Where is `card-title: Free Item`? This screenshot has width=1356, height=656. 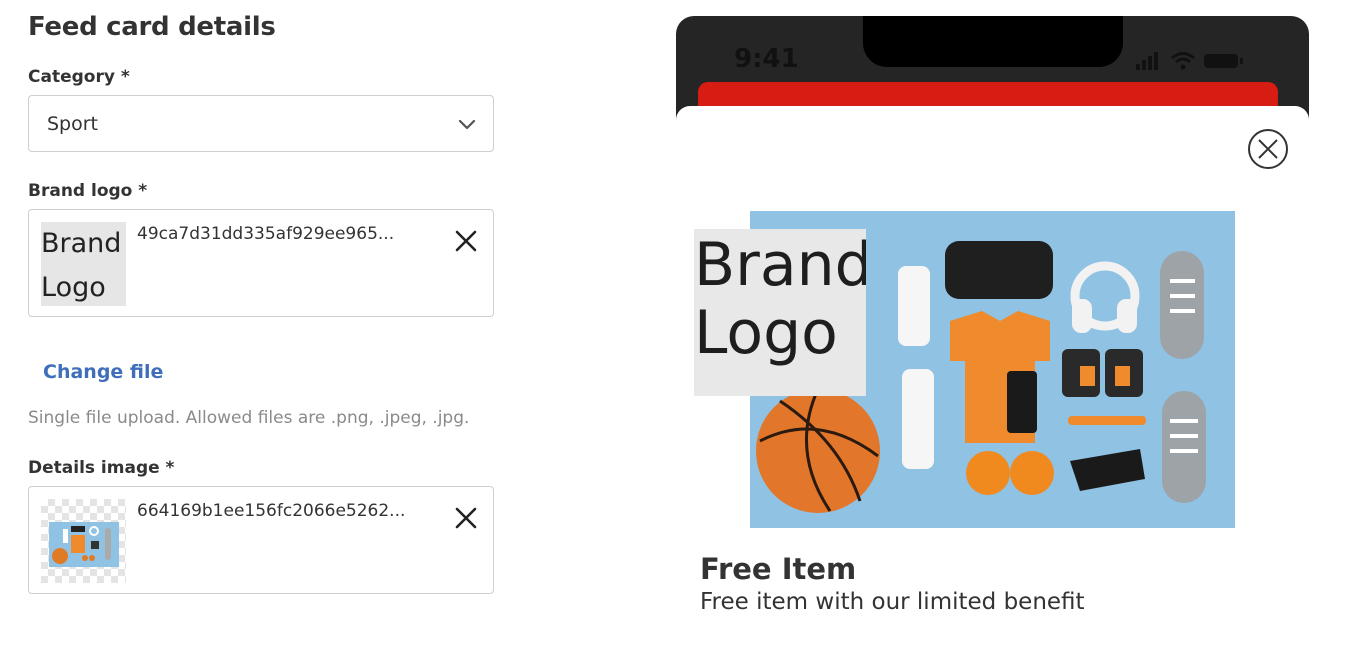 card-title: Free Item is located at coordinates (778, 569).